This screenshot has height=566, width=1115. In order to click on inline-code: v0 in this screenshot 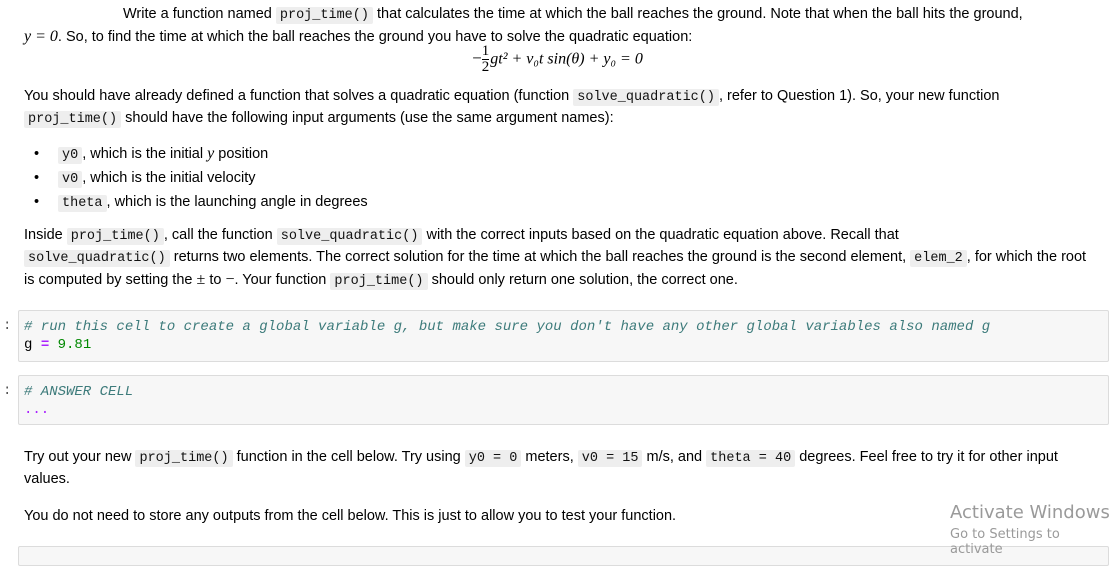, I will do `click(70, 179)`.